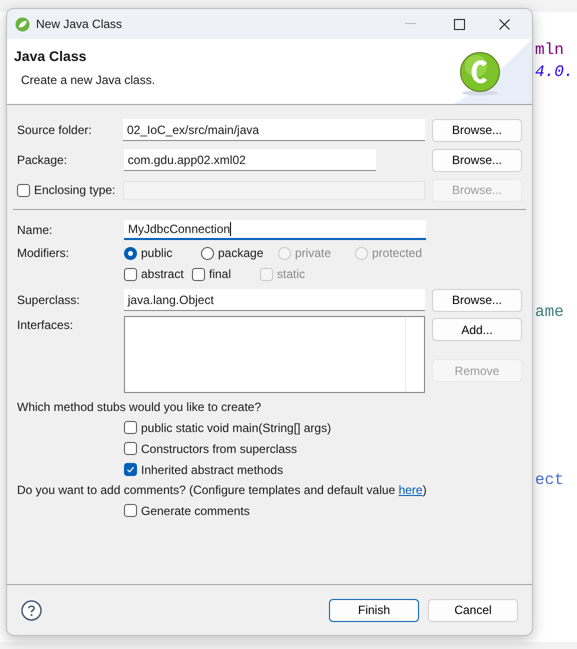 This screenshot has width=577, height=649. What do you see at coordinates (51, 56) in the screenshot?
I see `header-title: Java Class` at bounding box center [51, 56].